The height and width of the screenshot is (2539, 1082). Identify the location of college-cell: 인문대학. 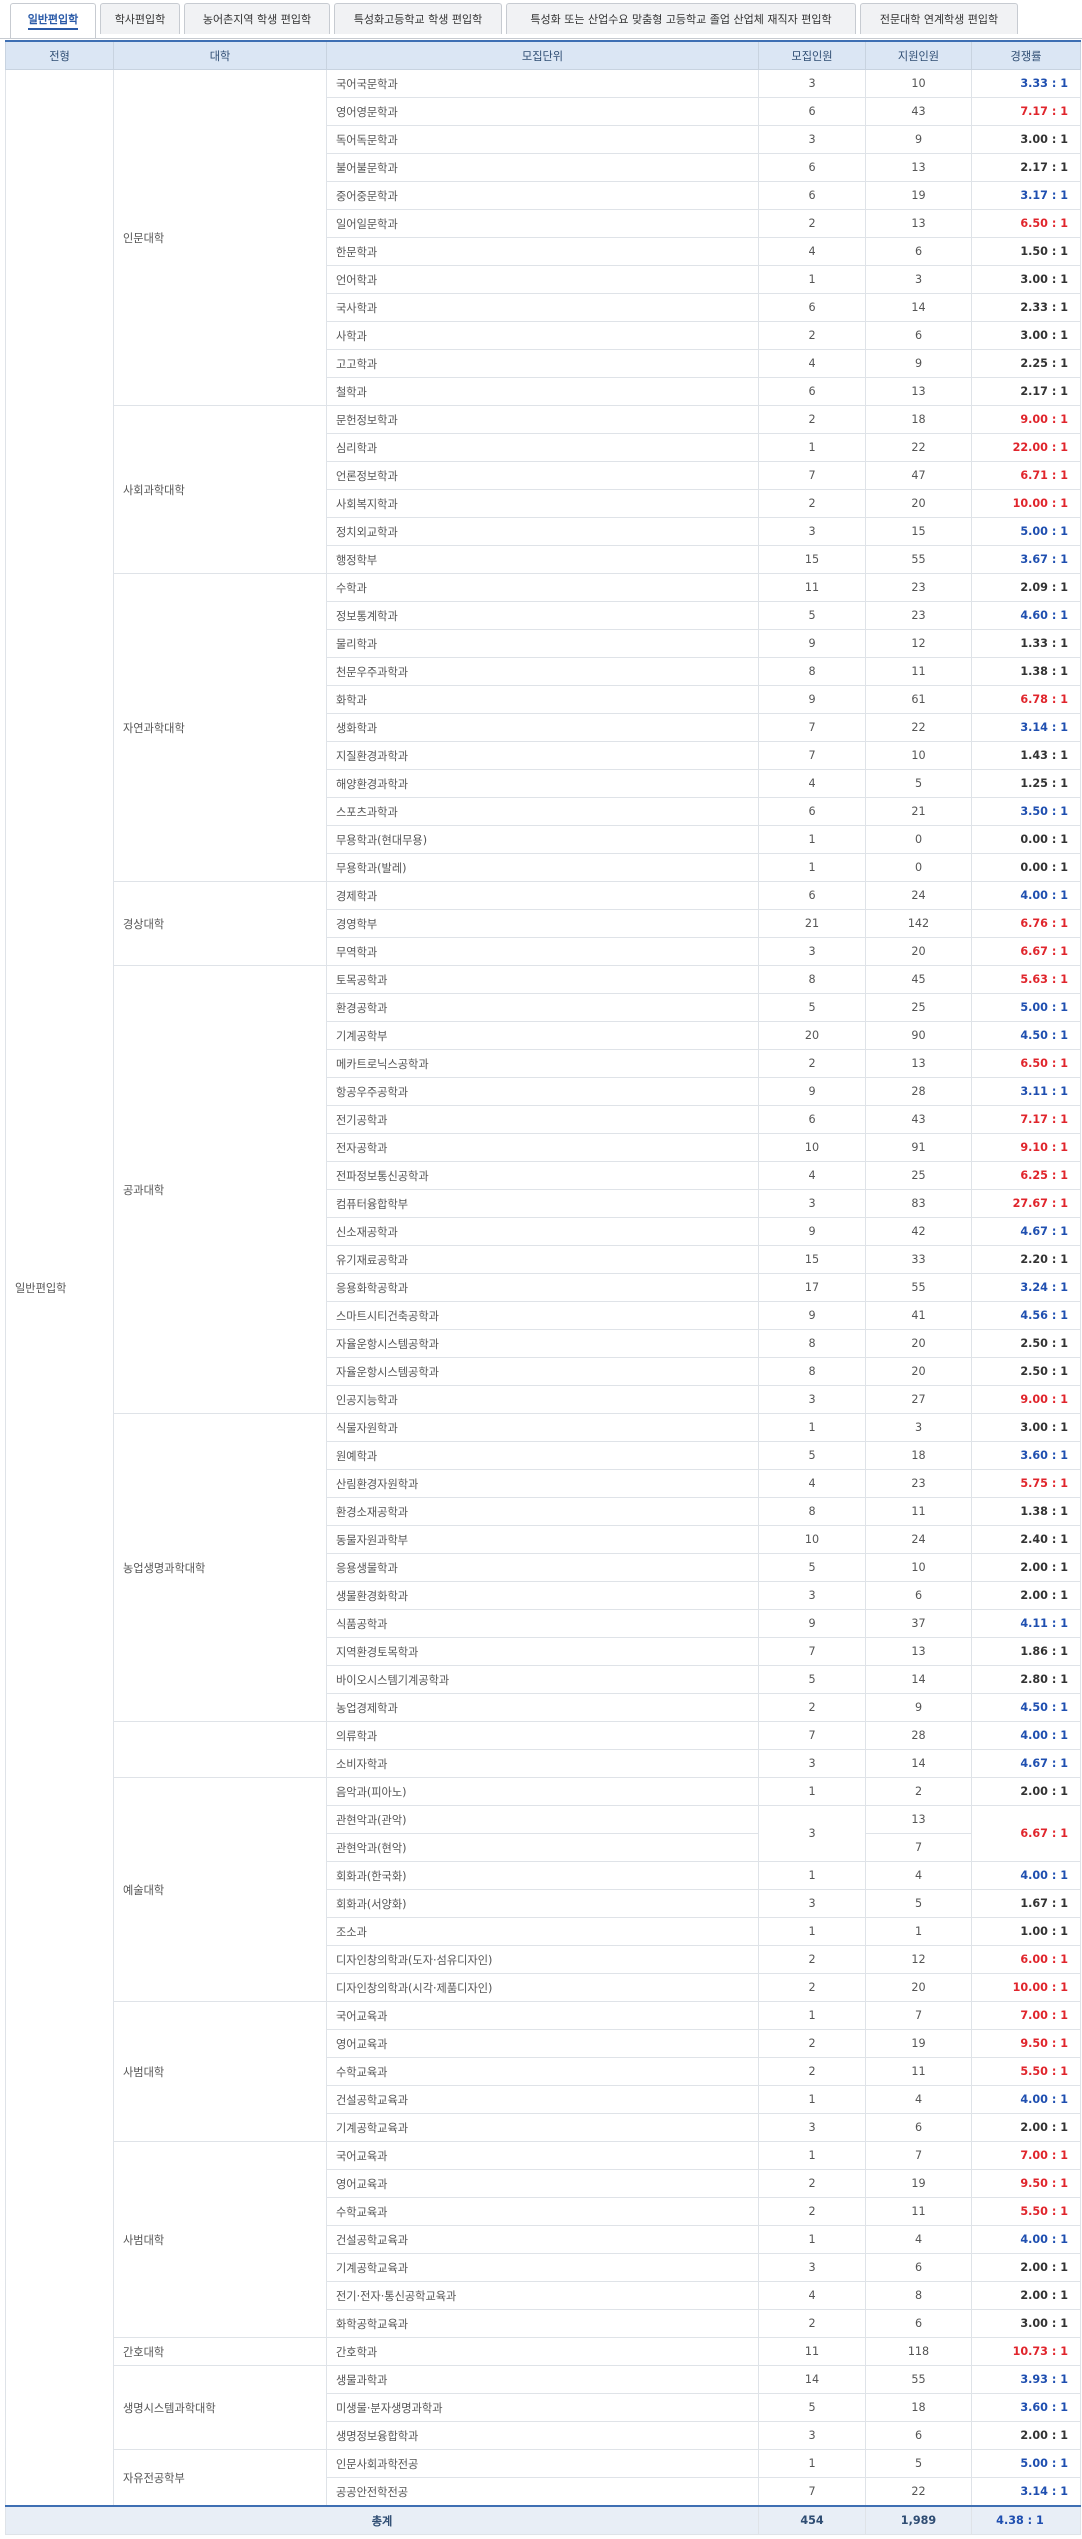
(220, 237).